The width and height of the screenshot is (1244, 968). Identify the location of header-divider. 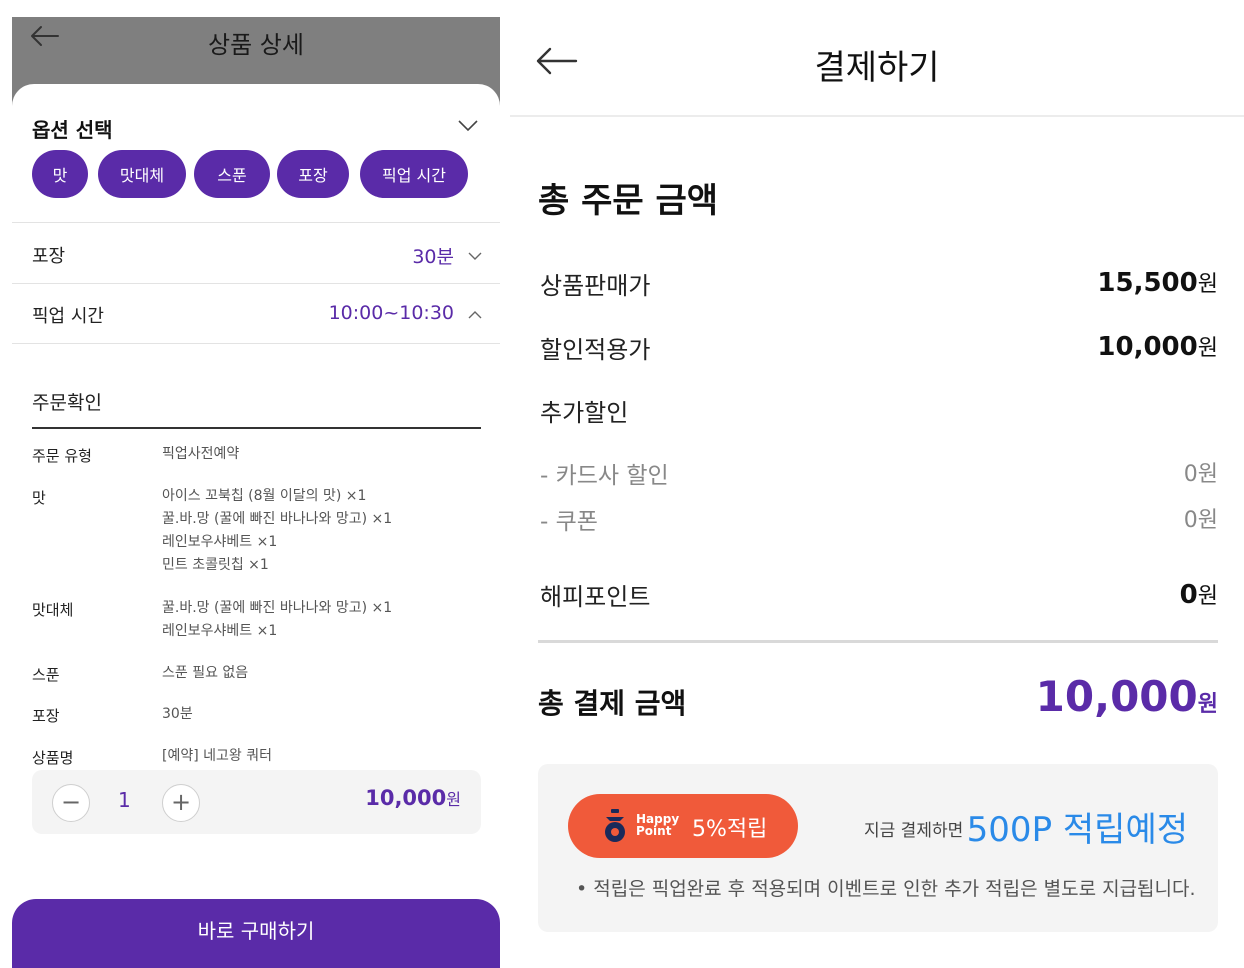
(877, 116).